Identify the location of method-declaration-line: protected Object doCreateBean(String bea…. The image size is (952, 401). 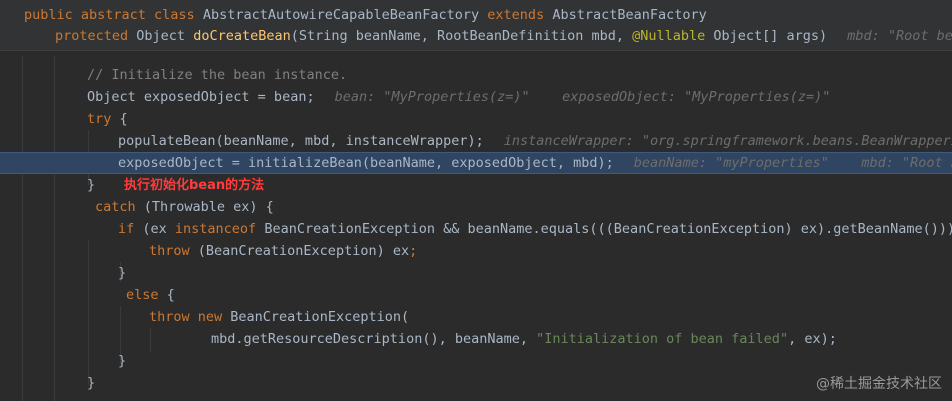
(503, 36).